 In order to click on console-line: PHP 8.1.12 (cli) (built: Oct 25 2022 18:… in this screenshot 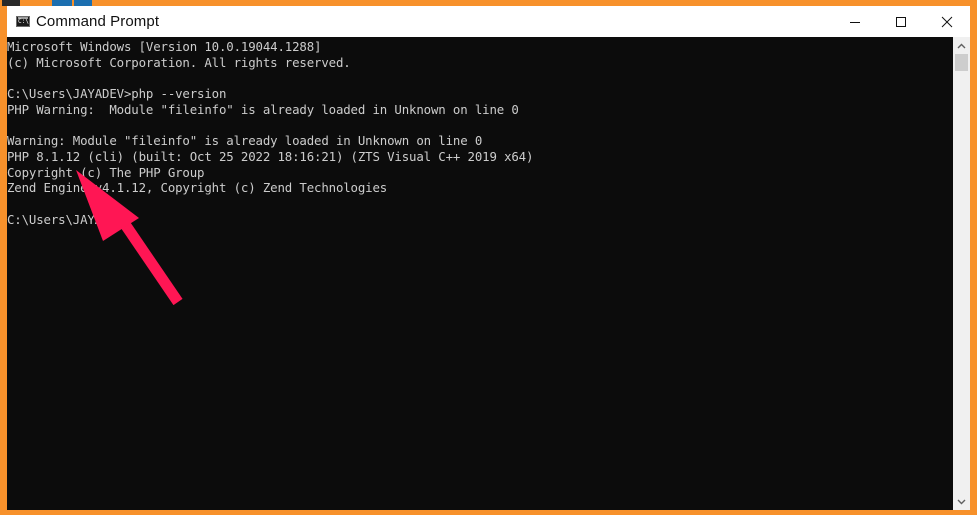, I will do `click(270, 156)`.